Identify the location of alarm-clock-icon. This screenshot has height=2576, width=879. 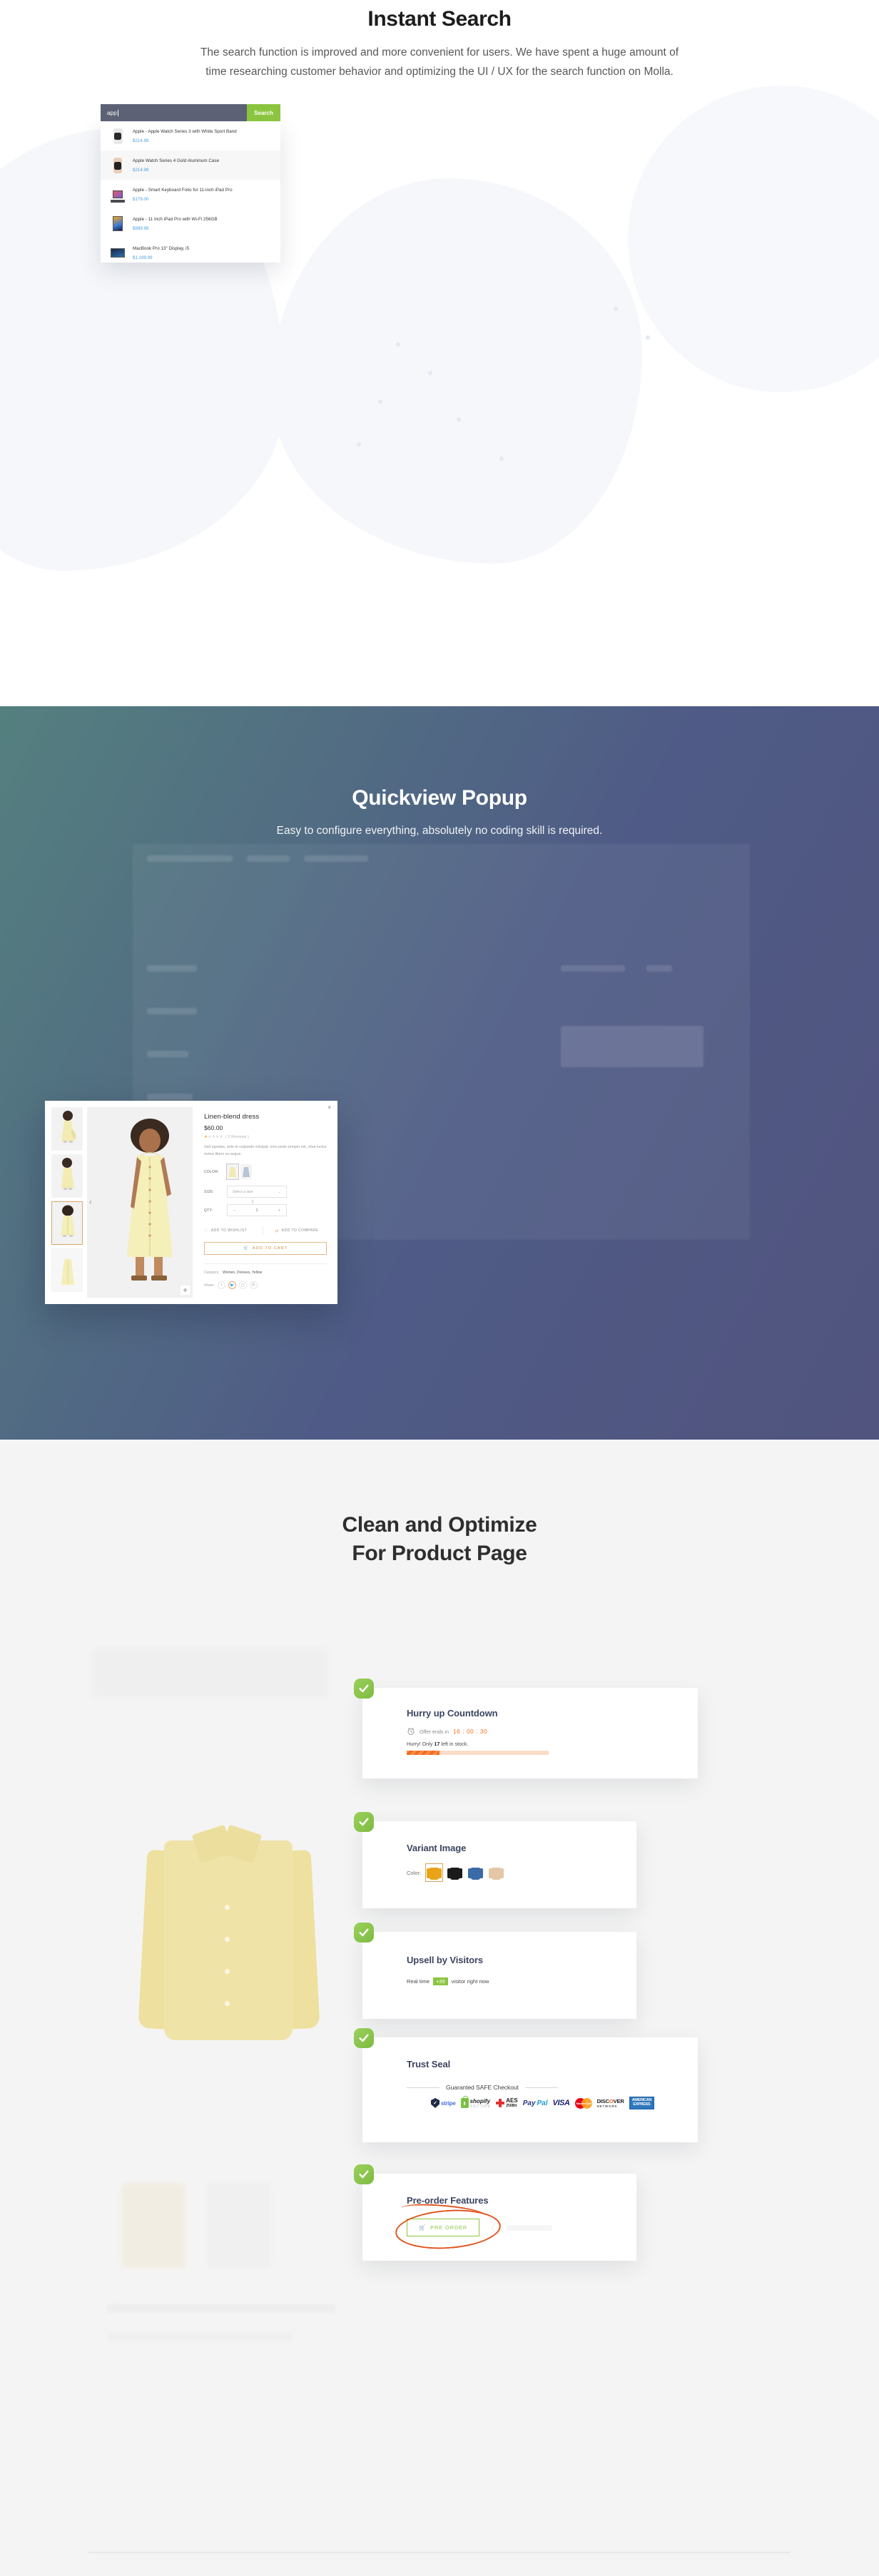
(411, 1731).